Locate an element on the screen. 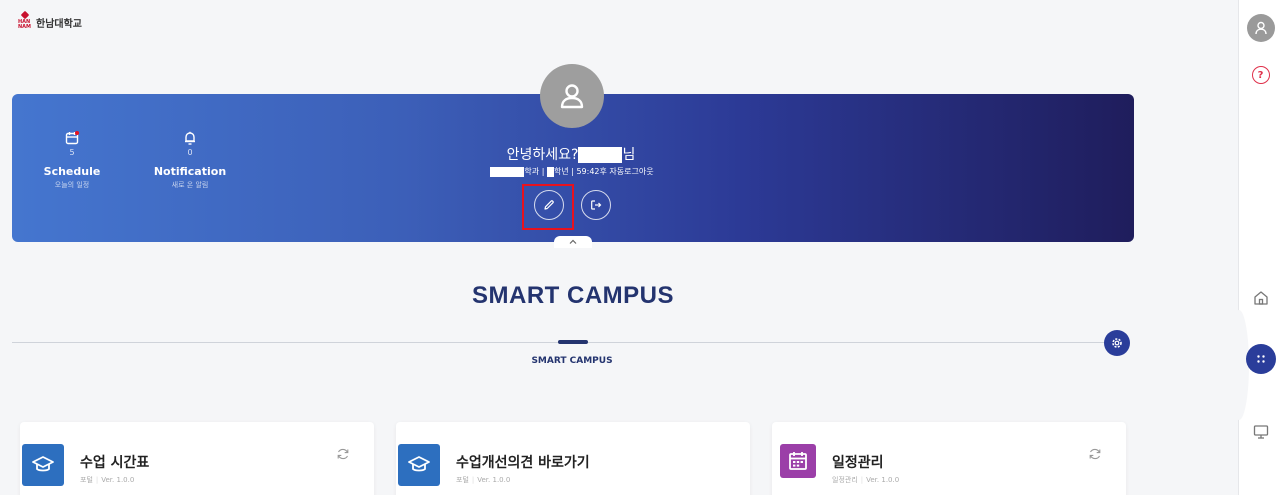  section-title: SMART CAMPUS is located at coordinates (573, 295).